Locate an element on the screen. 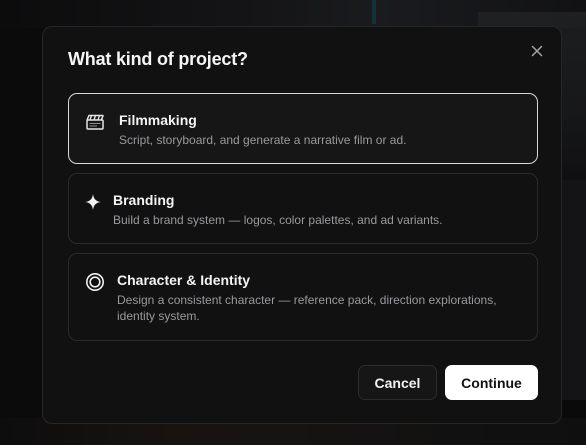 The image size is (586, 445). target-circle-icon is located at coordinates (95, 282).